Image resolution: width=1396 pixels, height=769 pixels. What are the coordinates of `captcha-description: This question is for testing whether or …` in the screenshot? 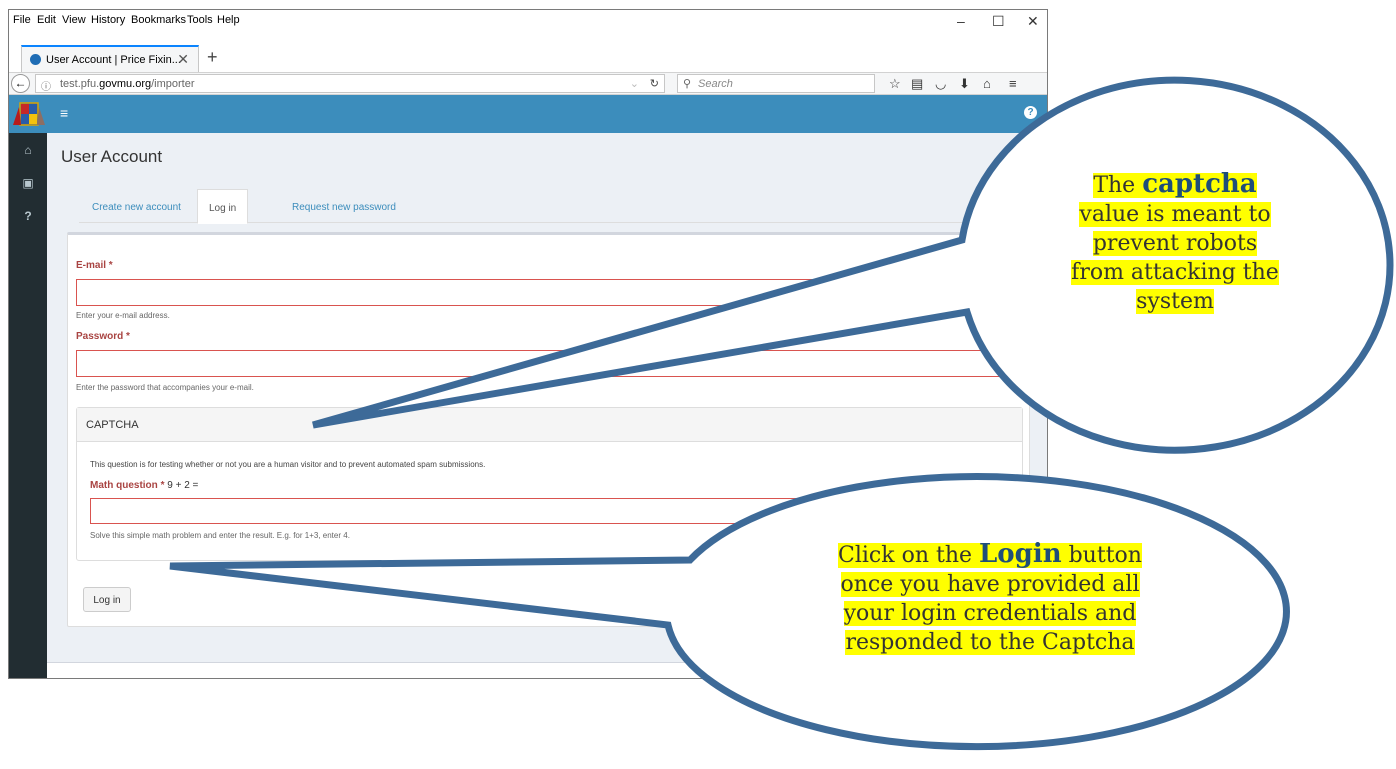 It's located at (288, 464).